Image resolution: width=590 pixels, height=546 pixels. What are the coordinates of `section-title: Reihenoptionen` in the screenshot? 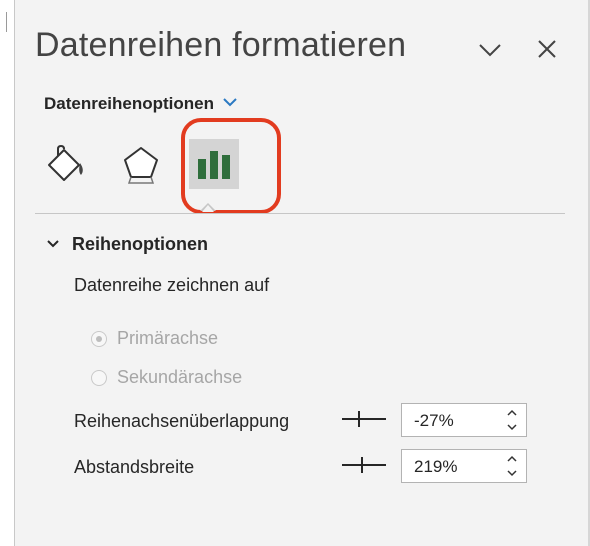 It's located at (140, 244).